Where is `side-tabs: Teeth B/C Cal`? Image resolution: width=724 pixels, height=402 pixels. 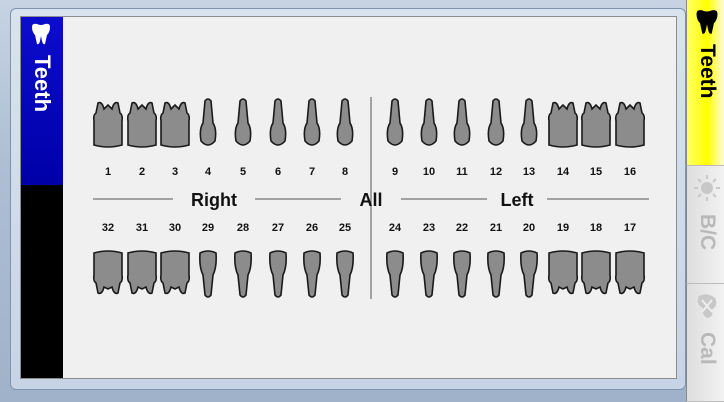 side-tabs: Teeth B/C Cal is located at coordinates (705, 201).